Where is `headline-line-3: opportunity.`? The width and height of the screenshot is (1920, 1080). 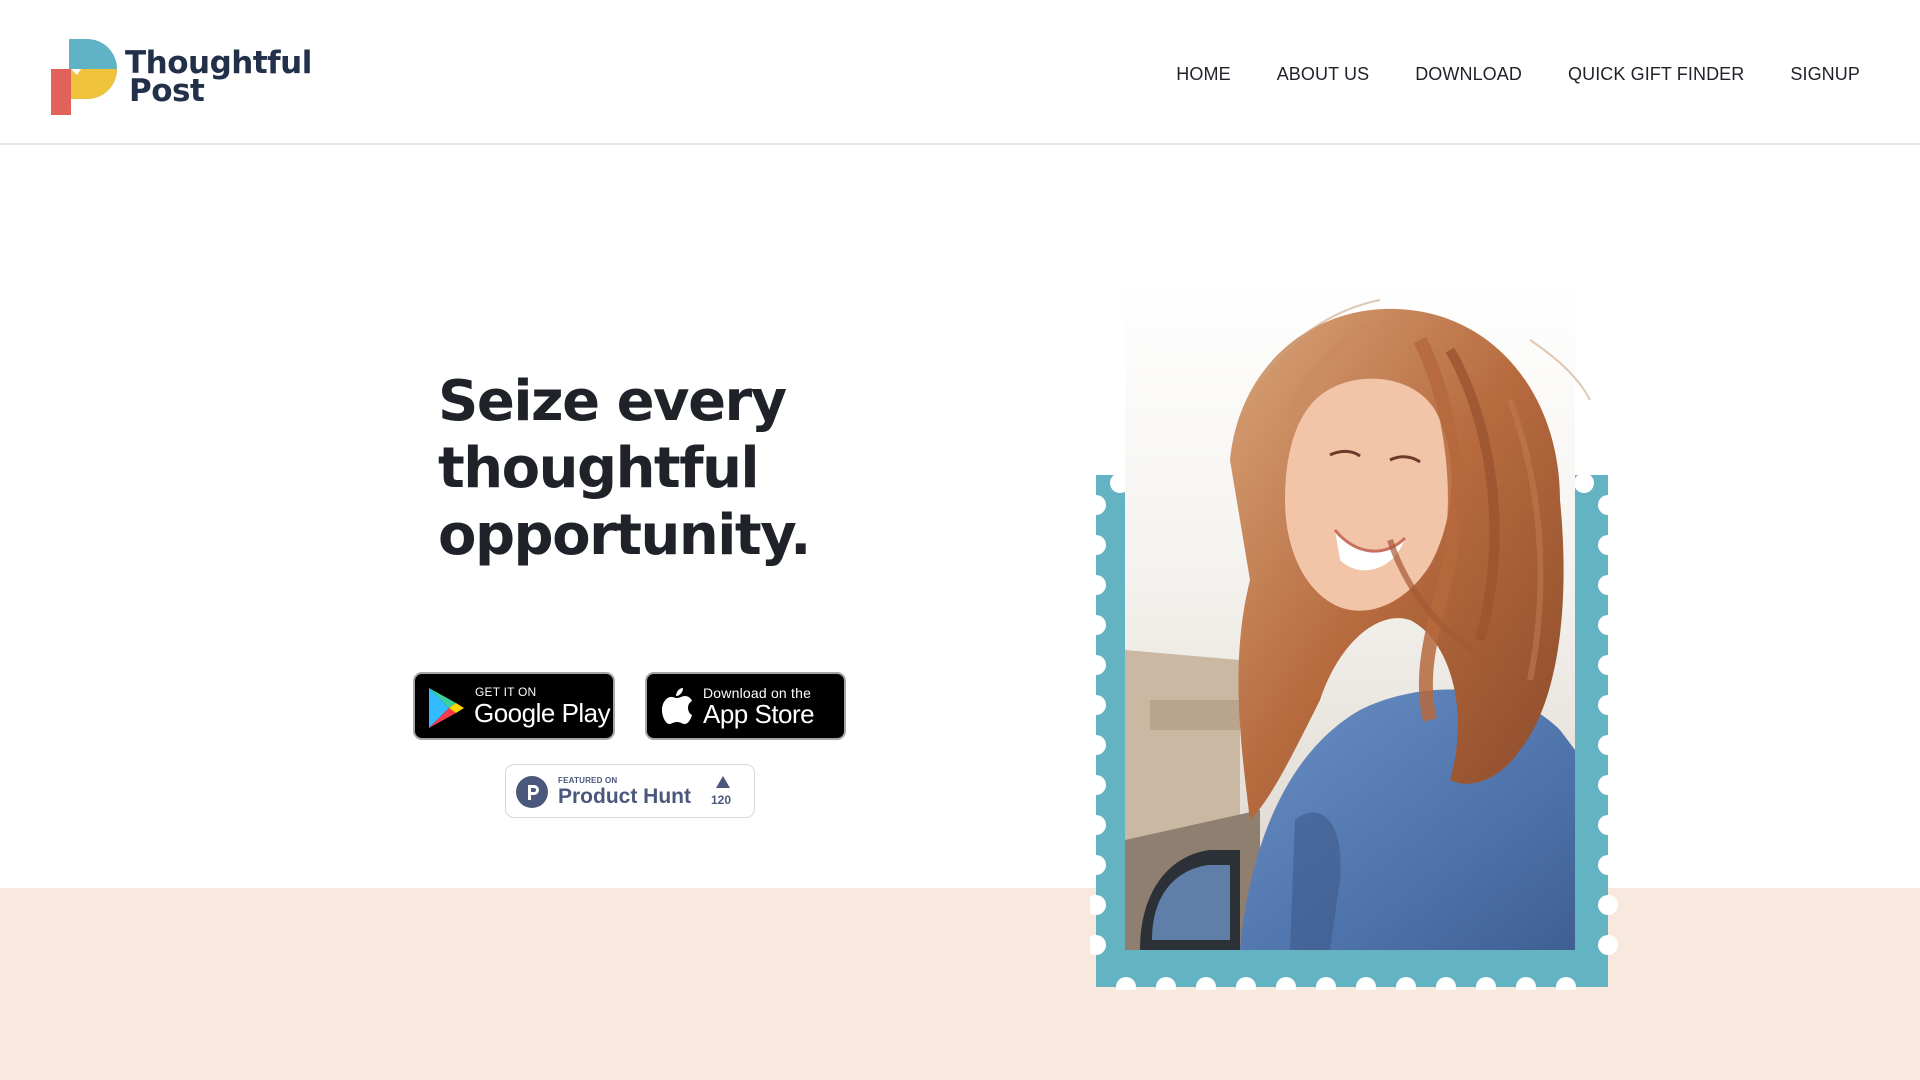 headline-line-3: opportunity. is located at coordinates (624, 535).